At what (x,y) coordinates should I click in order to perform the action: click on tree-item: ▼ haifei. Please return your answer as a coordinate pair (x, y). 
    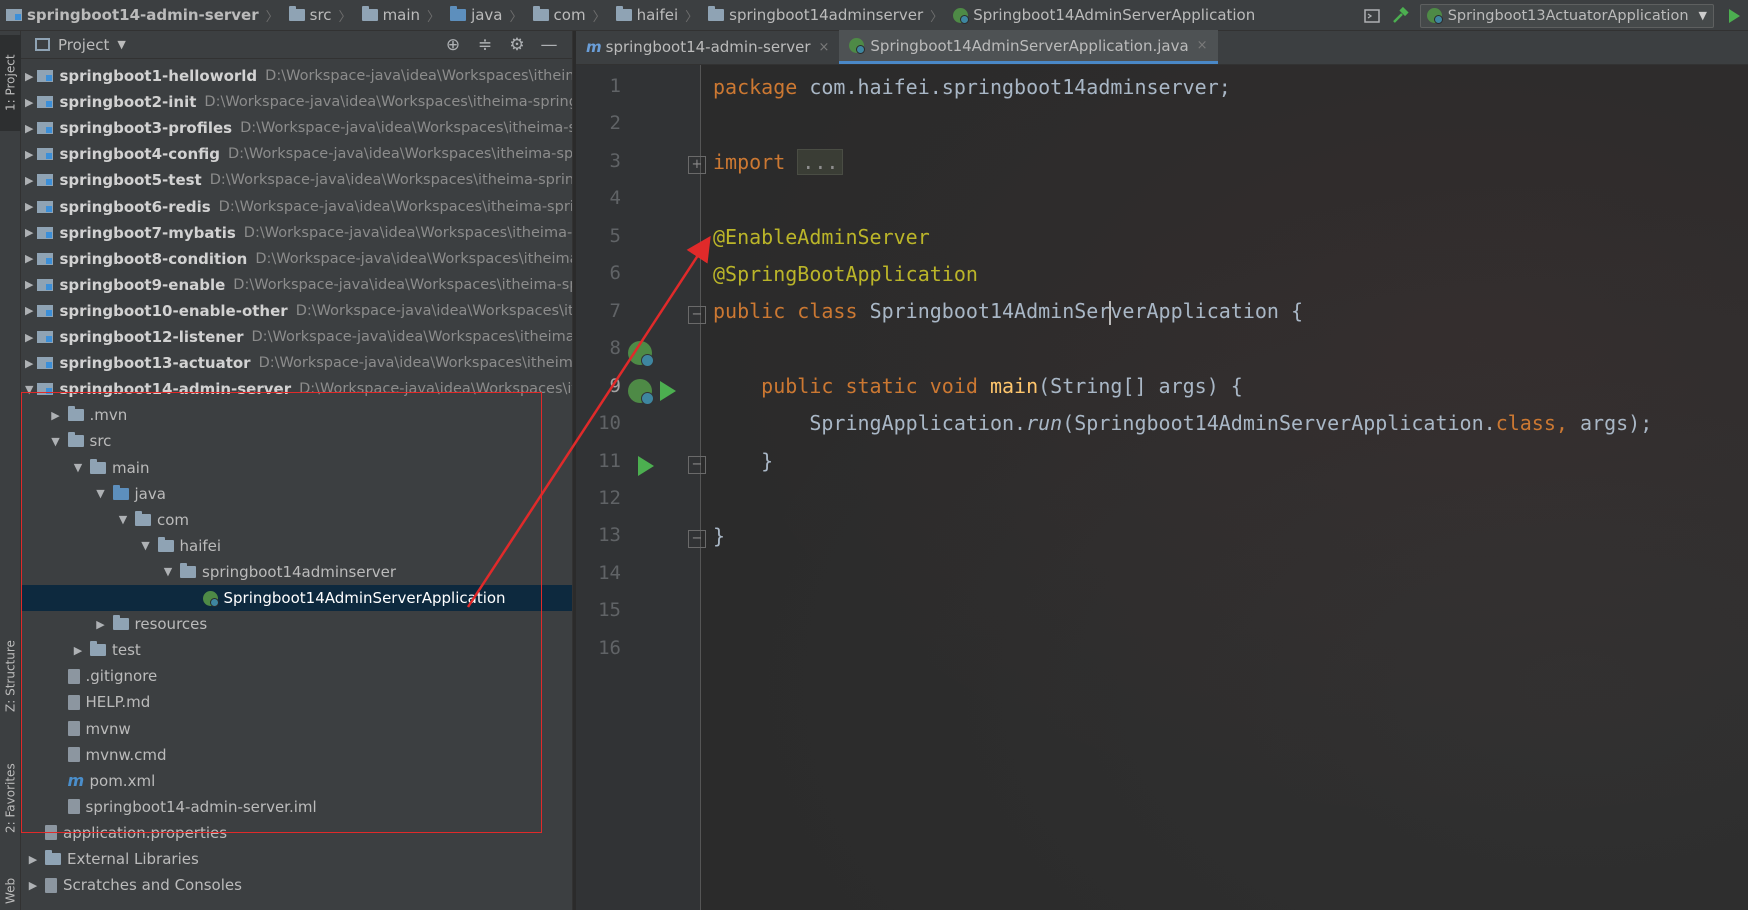
    Looking at the image, I should click on (296, 546).